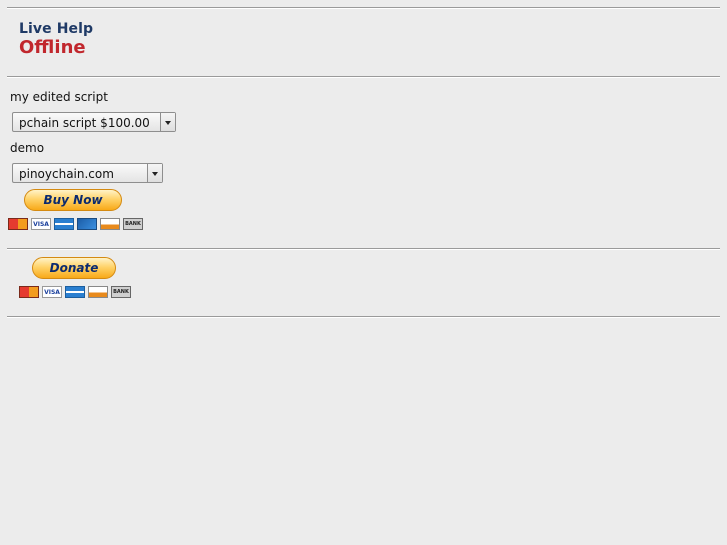 The height and width of the screenshot is (545, 727). Describe the element at coordinates (59, 97) in the screenshot. I see `option1-label: my edited script` at that location.